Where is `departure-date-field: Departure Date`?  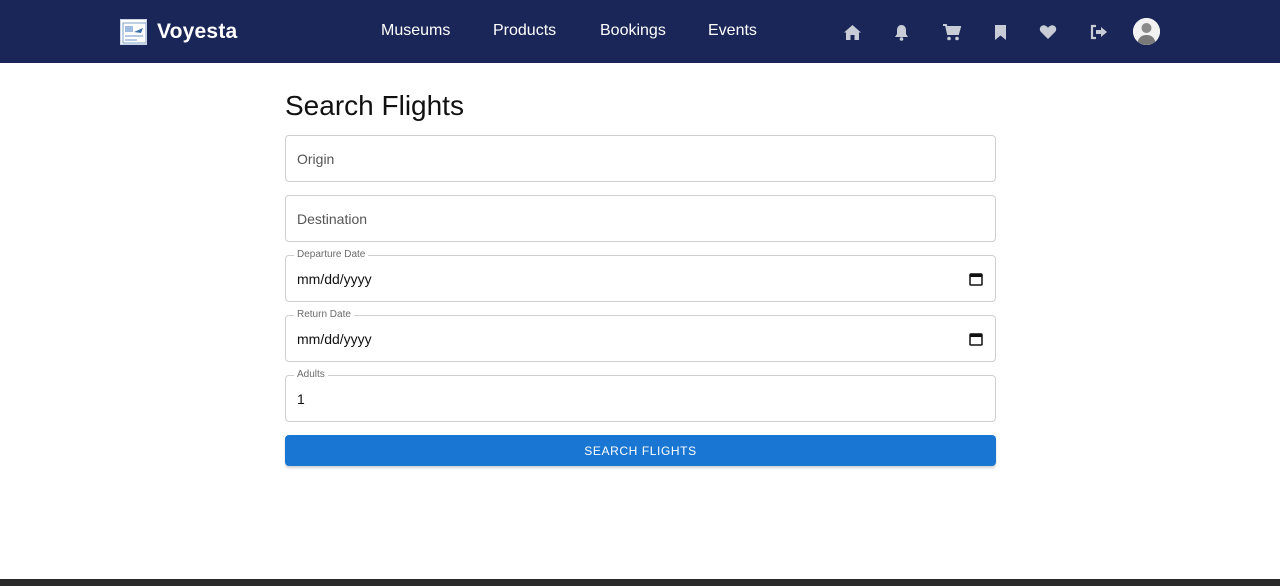 departure-date-field: Departure Date is located at coordinates (640, 275).